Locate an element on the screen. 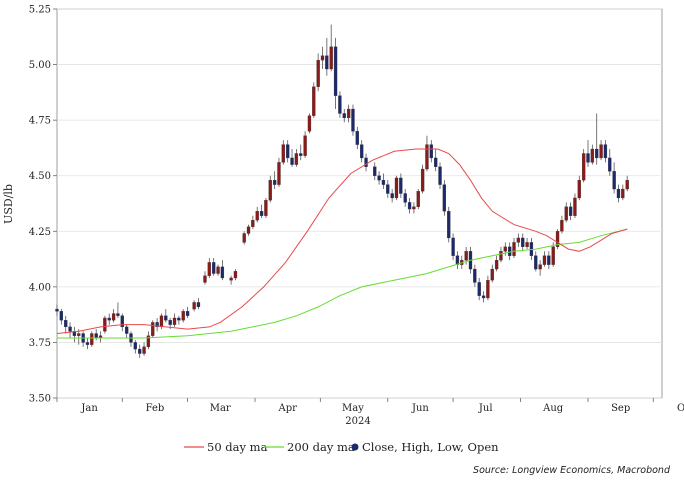  y-axis-label: USD/lb is located at coordinates (8, 204).